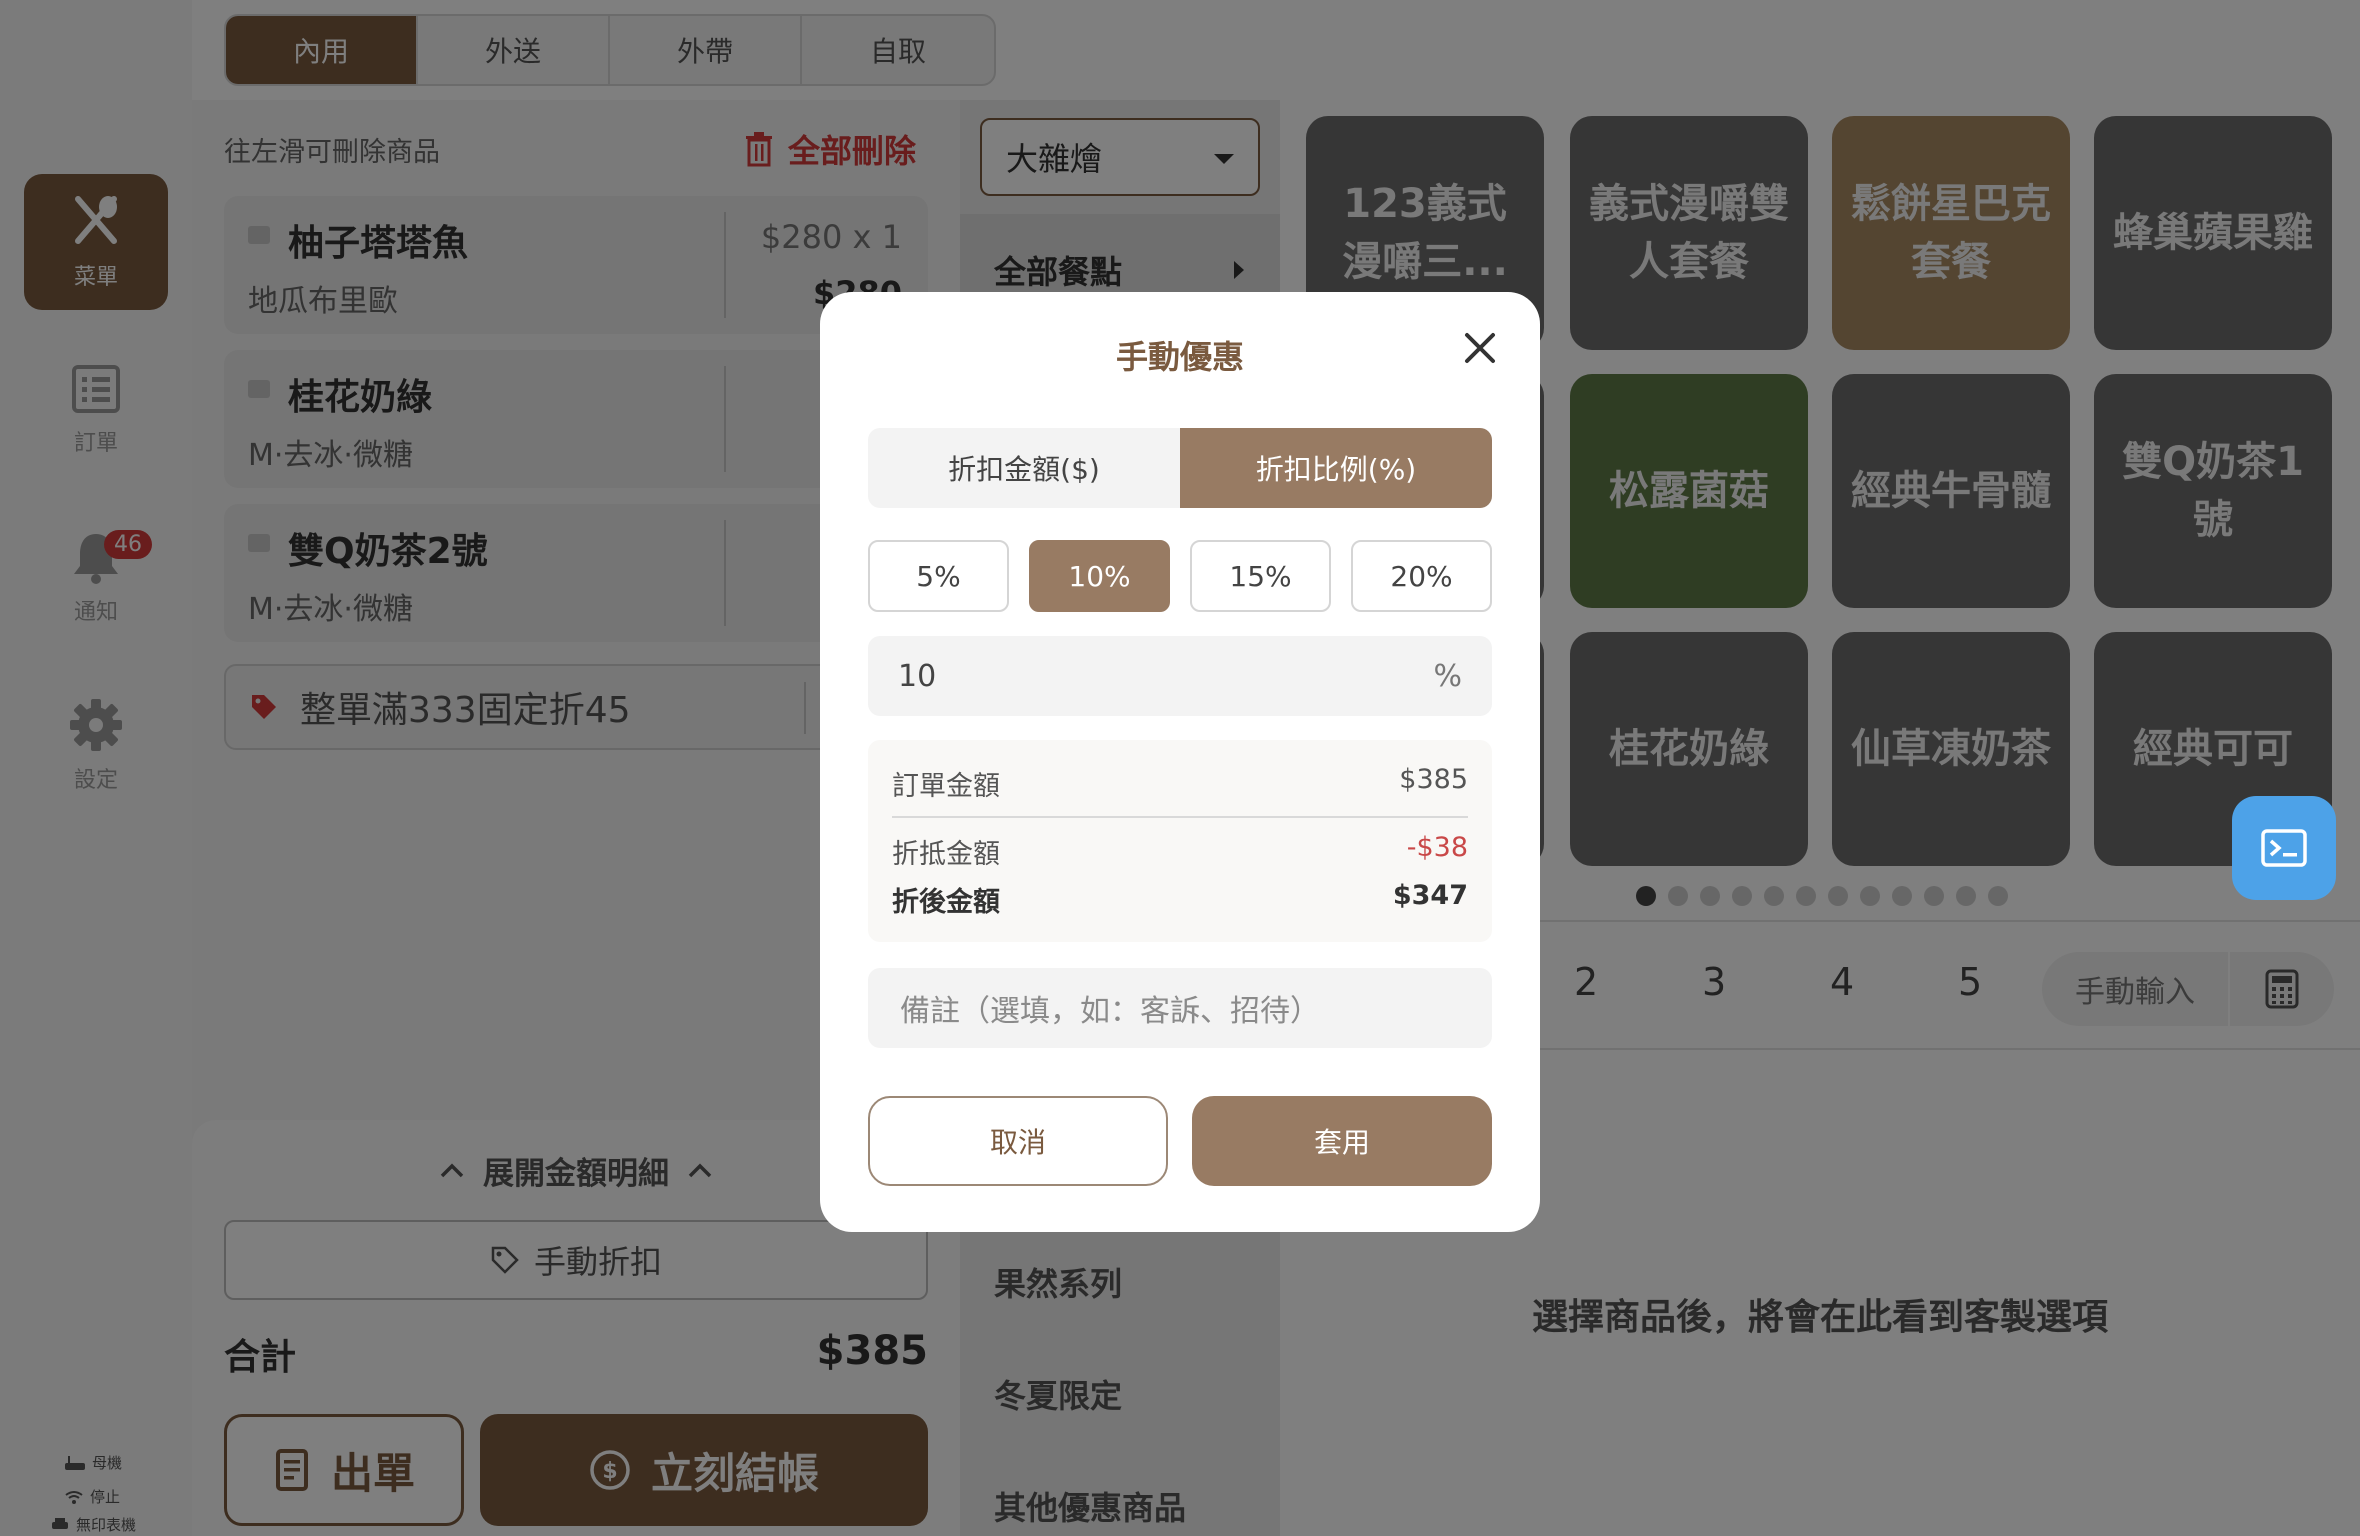 The height and width of the screenshot is (1536, 2360). What do you see at coordinates (1180, 676) in the screenshot?
I see `percent-input: 10 %` at bounding box center [1180, 676].